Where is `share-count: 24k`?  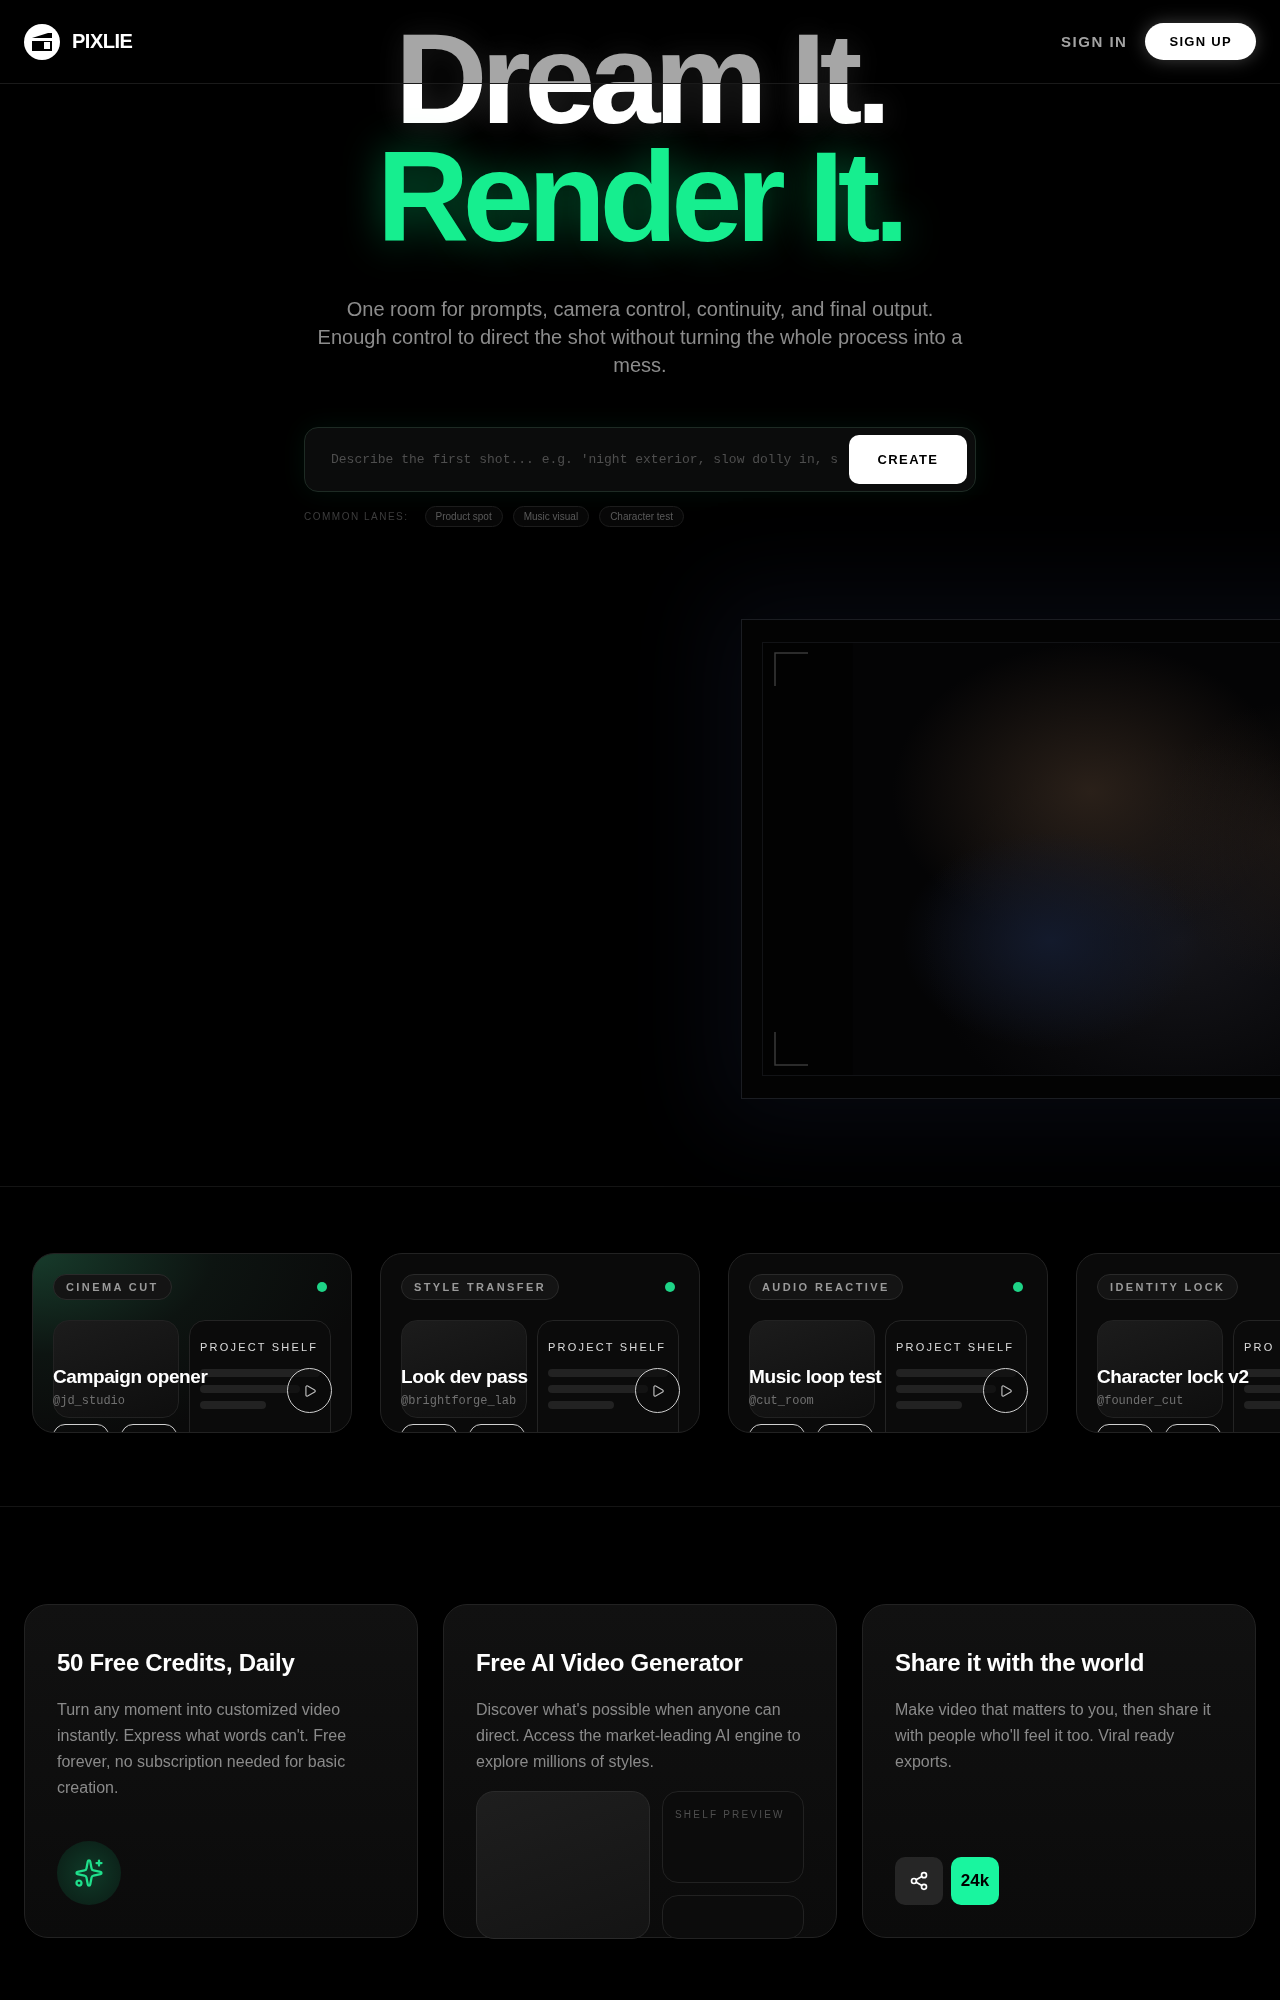 share-count: 24k is located at coordinates (975, 1881).